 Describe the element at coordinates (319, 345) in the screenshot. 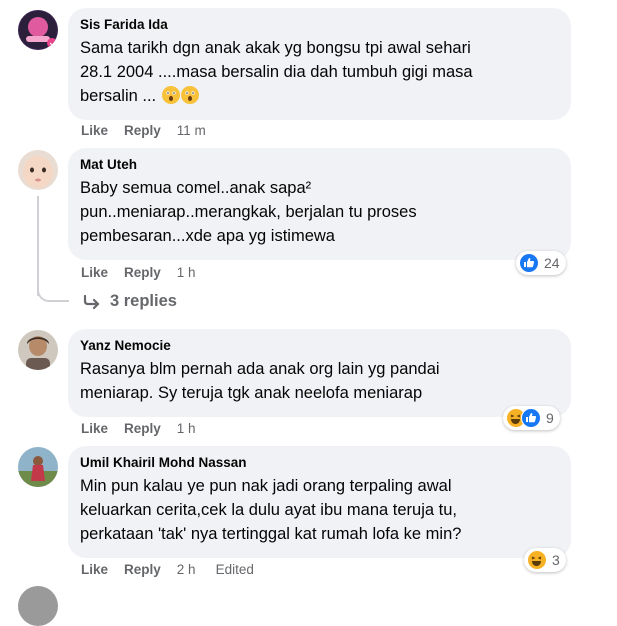

I see `comment-author: Yanz Nemocie` at that location.